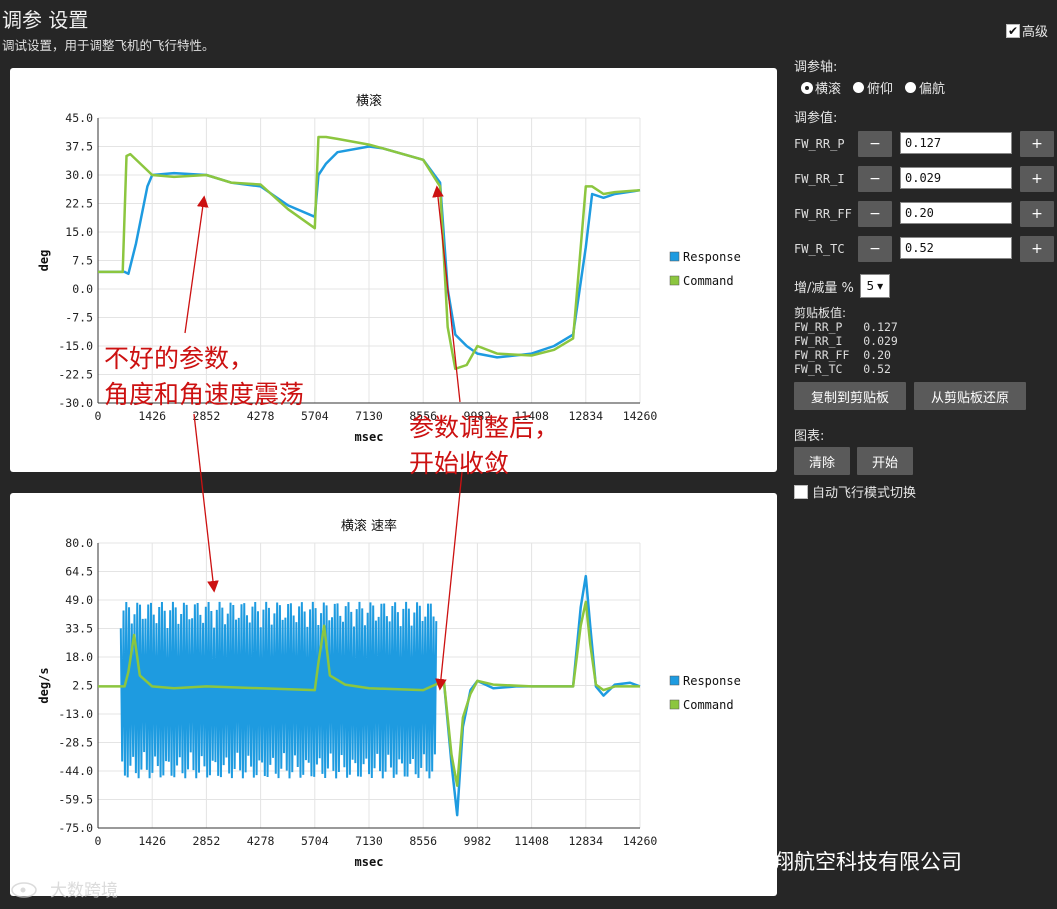  What do you see at coordinates (816, 67) in the screenshot?
I see `tuning-axis-label: 调参轴:` at bounding box center [816, 67].